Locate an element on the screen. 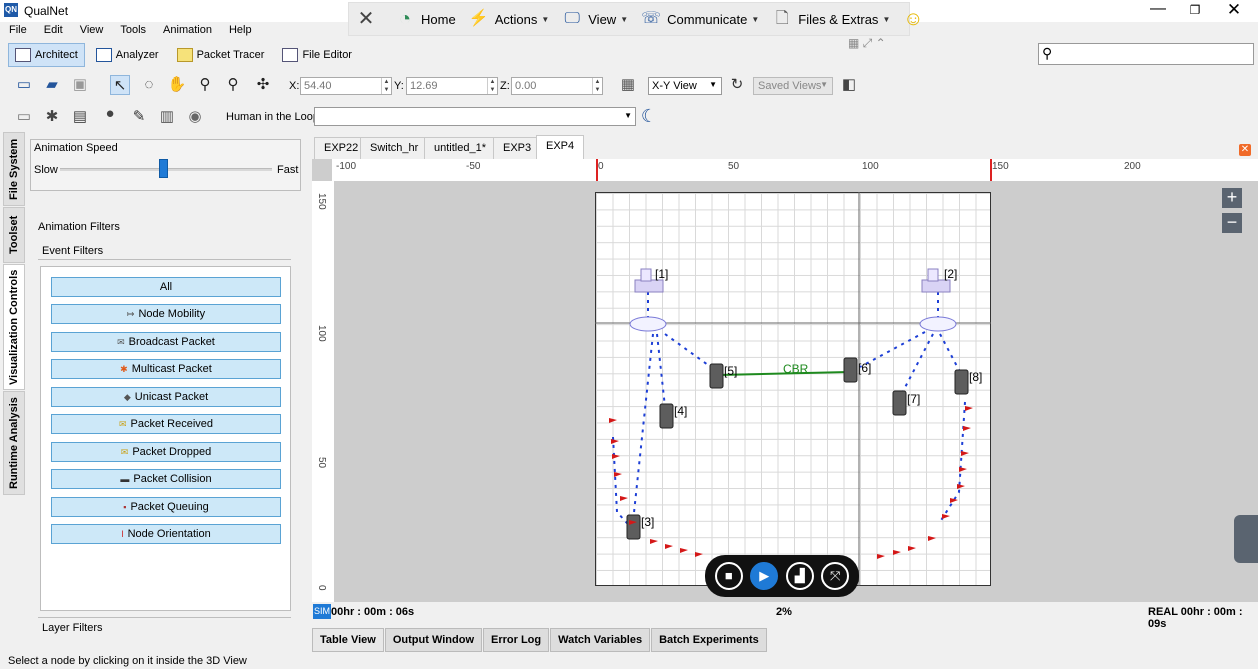 This screenshot has height=669, width=1258. waypoint-flags is located at coordinates (791, 482).